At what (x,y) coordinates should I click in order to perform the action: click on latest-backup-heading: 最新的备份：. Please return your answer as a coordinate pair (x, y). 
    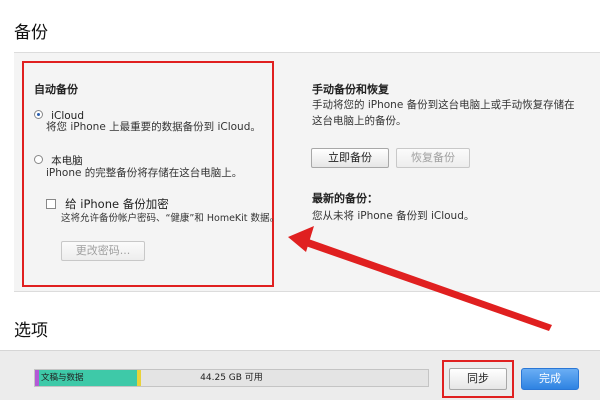
    Looking at the image, I should click on (345, 198).